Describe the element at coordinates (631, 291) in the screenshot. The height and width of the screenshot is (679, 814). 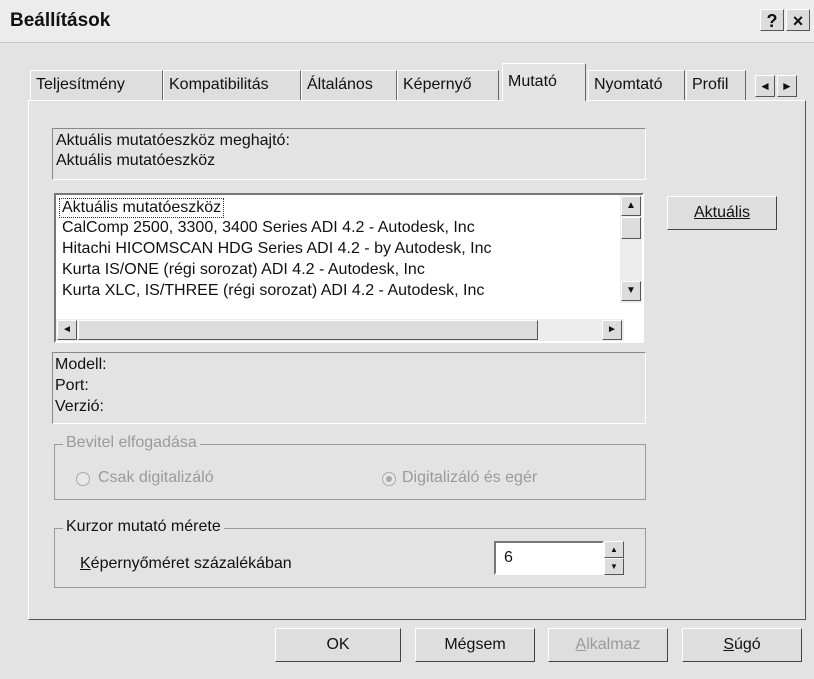
I see `scroll-down-icon: ▼` at that location.